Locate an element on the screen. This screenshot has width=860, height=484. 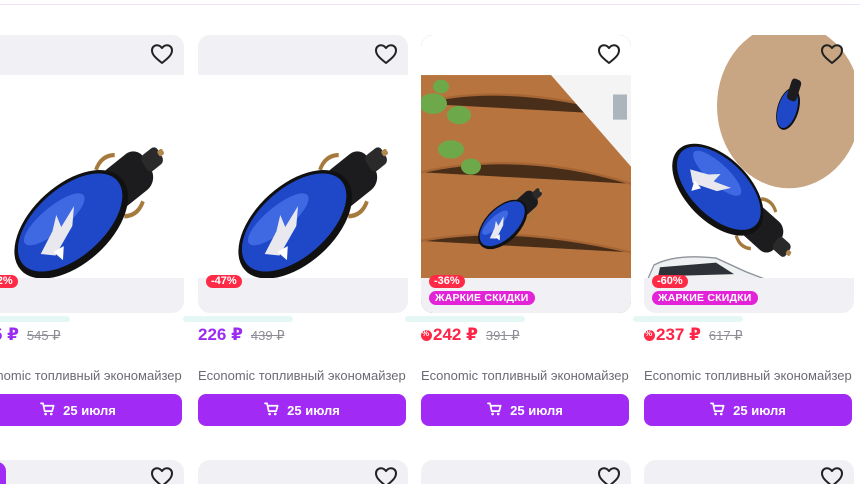
badge-group: -42% is located at coordinates (9, 281).